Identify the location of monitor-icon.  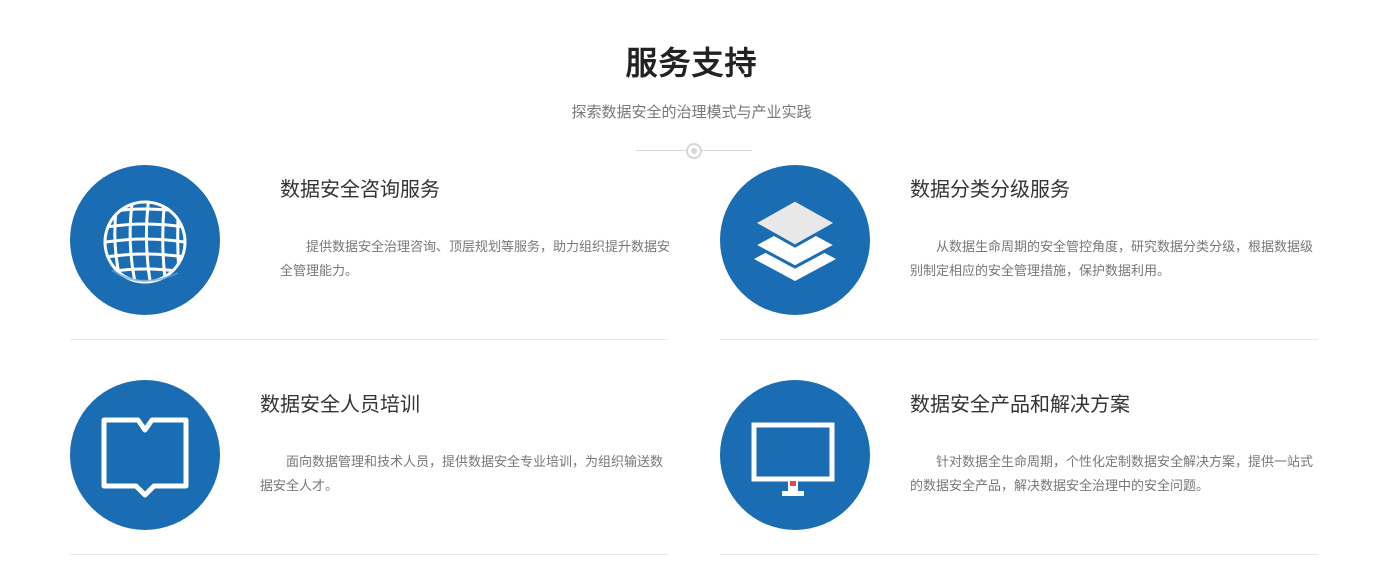
(793, 459).